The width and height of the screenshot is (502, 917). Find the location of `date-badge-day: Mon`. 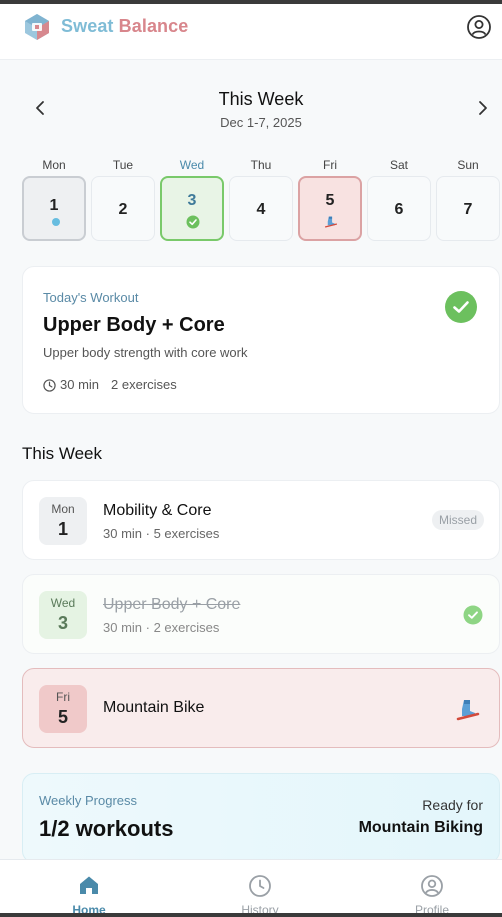

date-badge-day: Mon is located at coordinates (63, 509).